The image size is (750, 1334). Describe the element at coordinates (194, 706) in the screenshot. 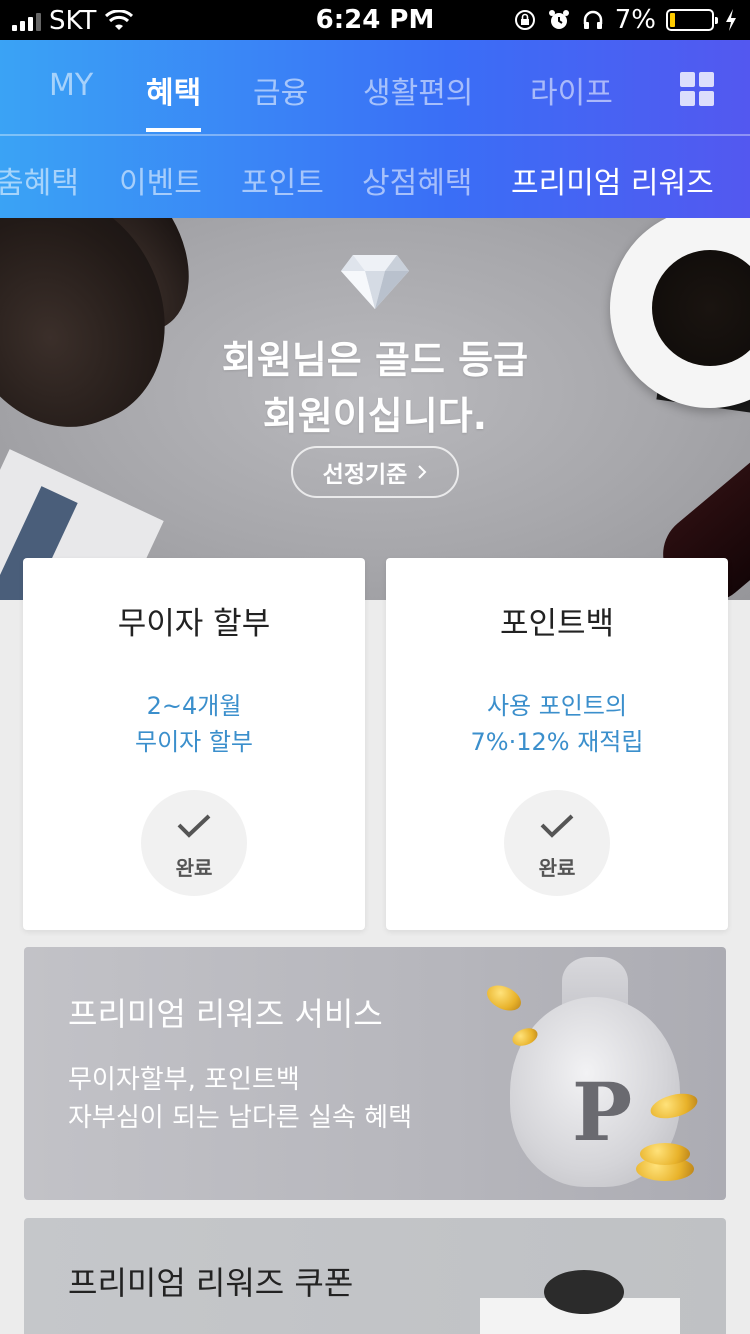

I see `card-desc-line: 2~4개월` at that location.